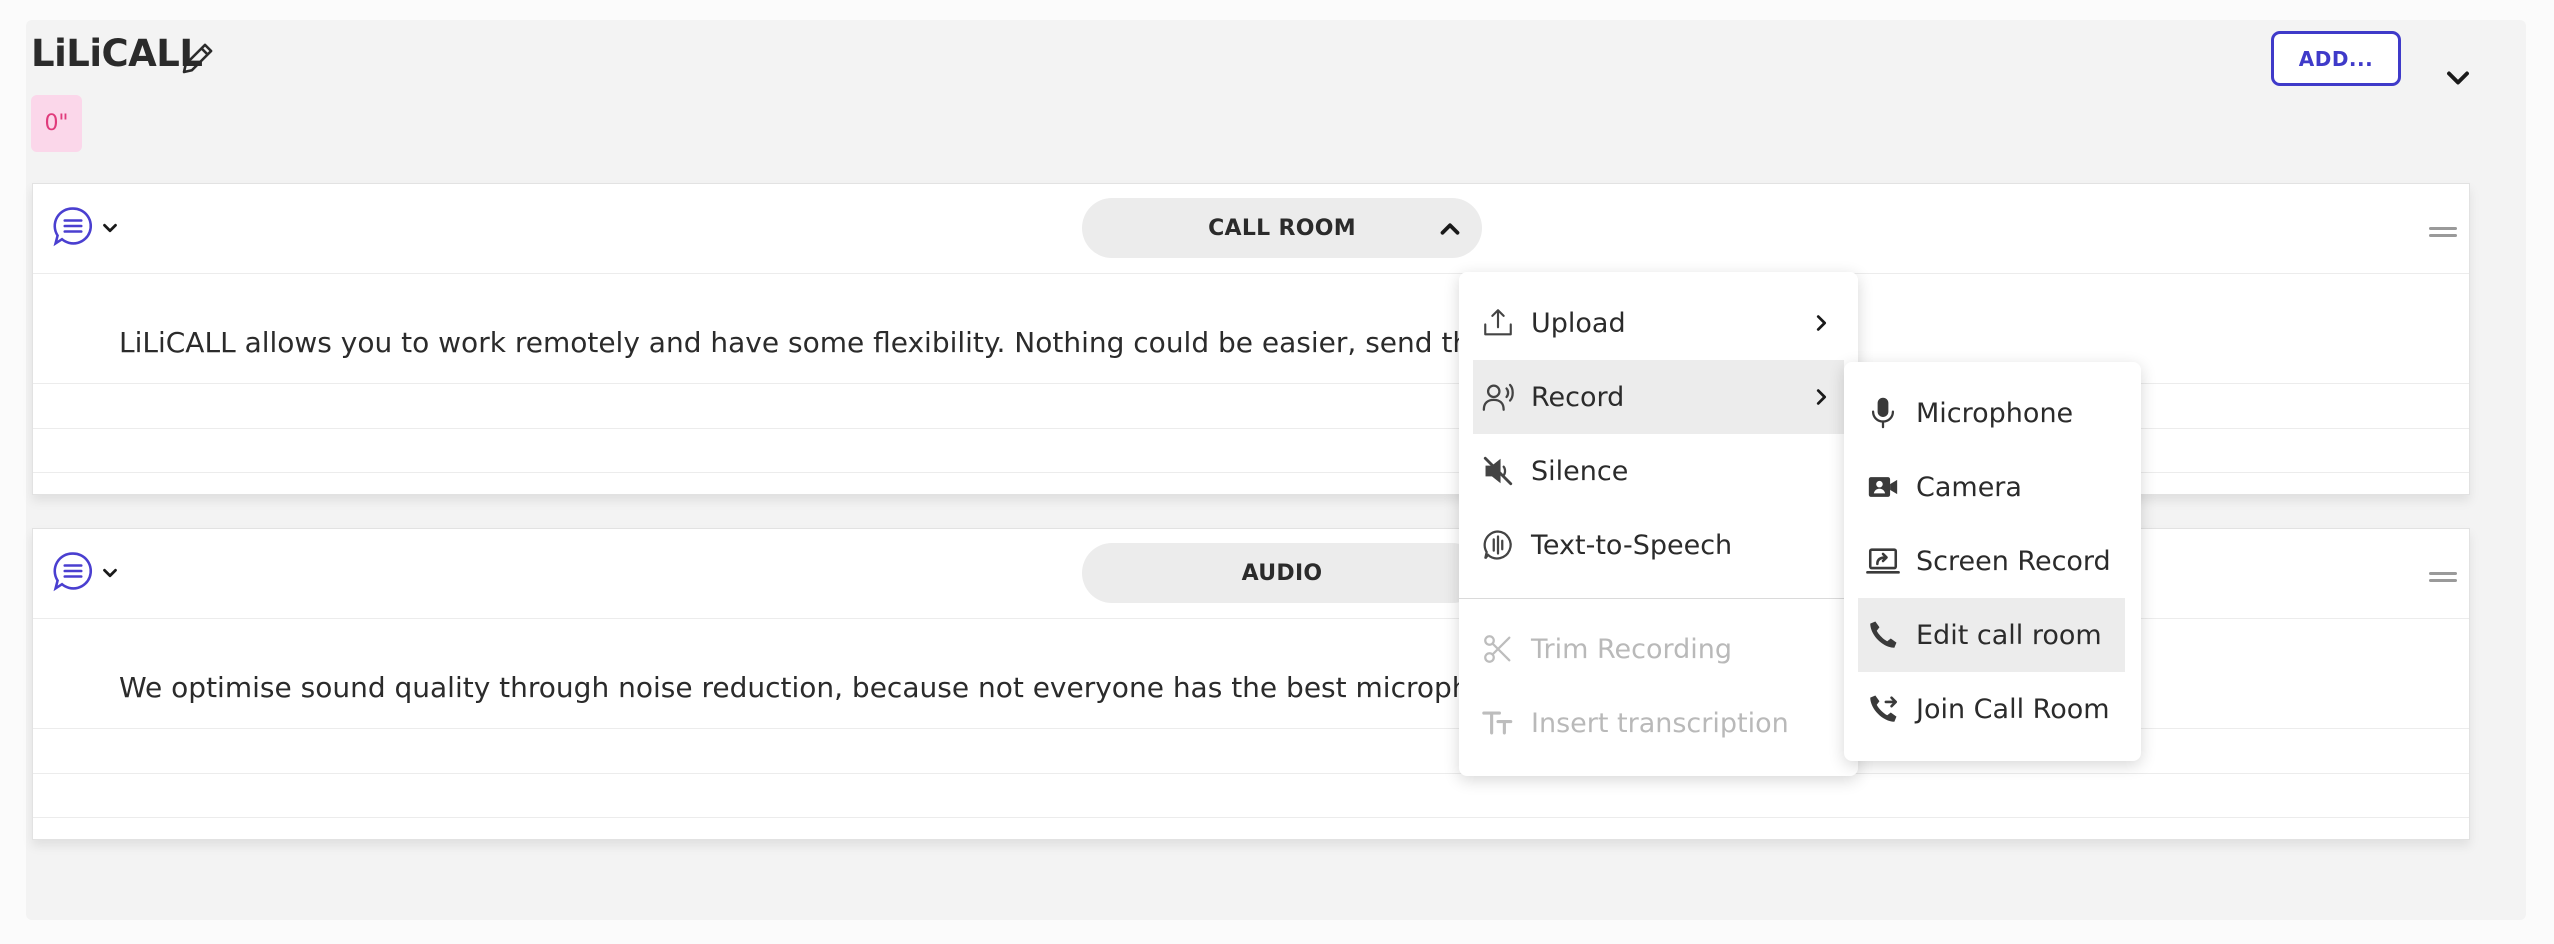  I want to click on menu-item-upload: Upload, so click(1658, 323).